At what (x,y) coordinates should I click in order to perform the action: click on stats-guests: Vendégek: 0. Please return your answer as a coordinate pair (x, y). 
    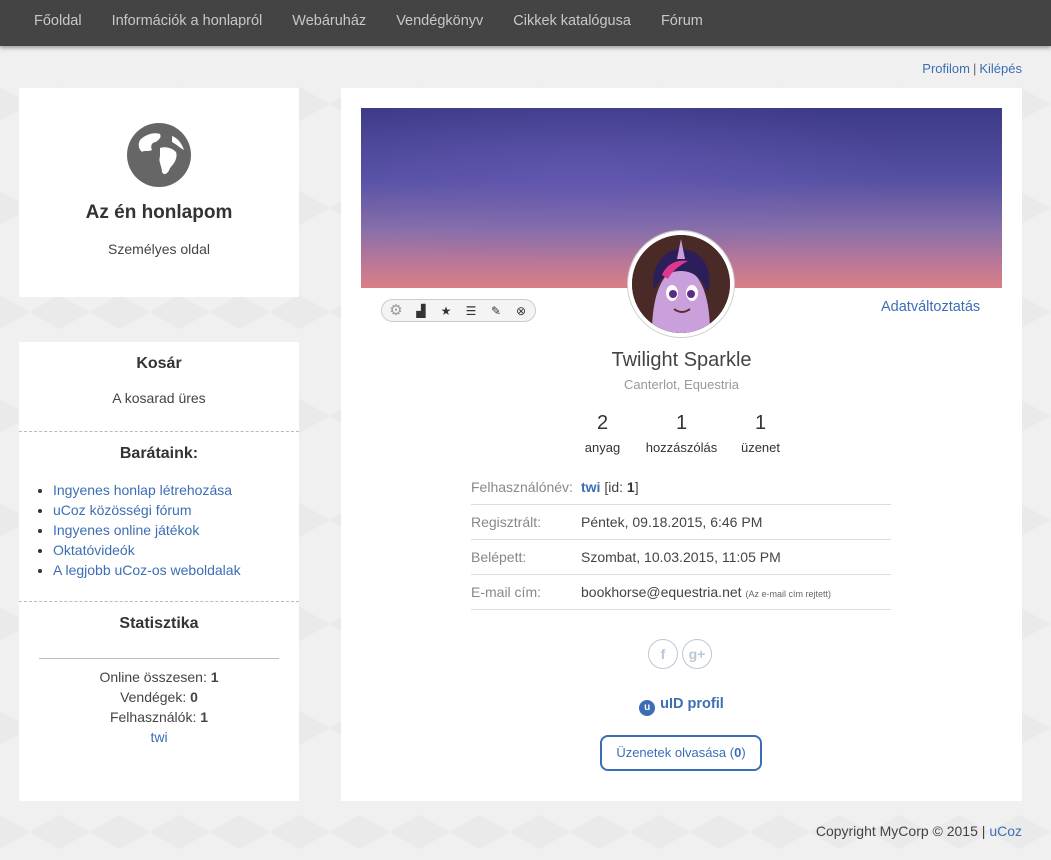
    Looking at the image, I should click on (159, 697).